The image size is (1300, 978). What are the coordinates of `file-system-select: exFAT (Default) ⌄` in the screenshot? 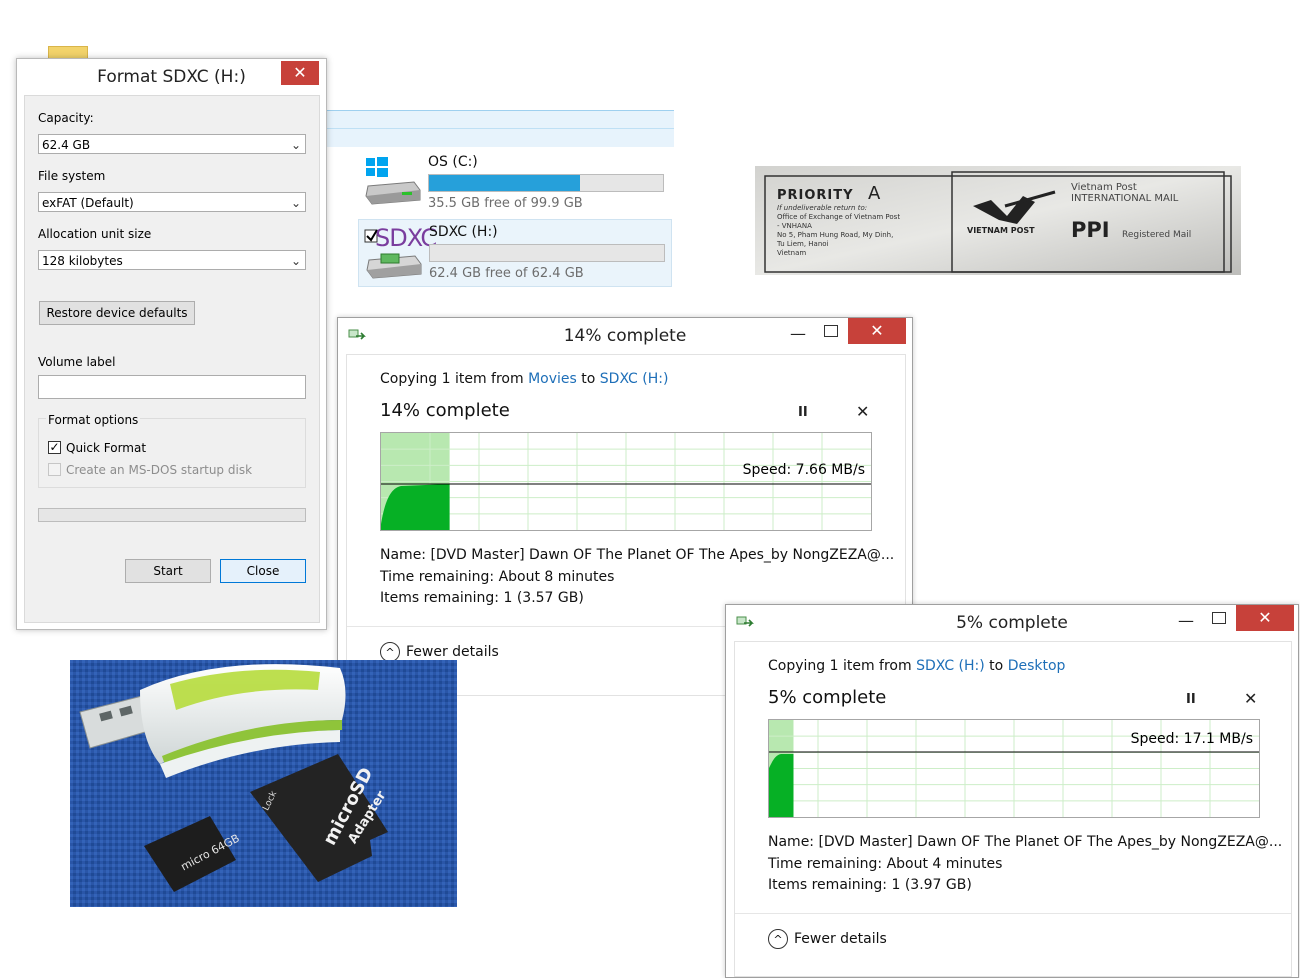 It's located at (172, 202).